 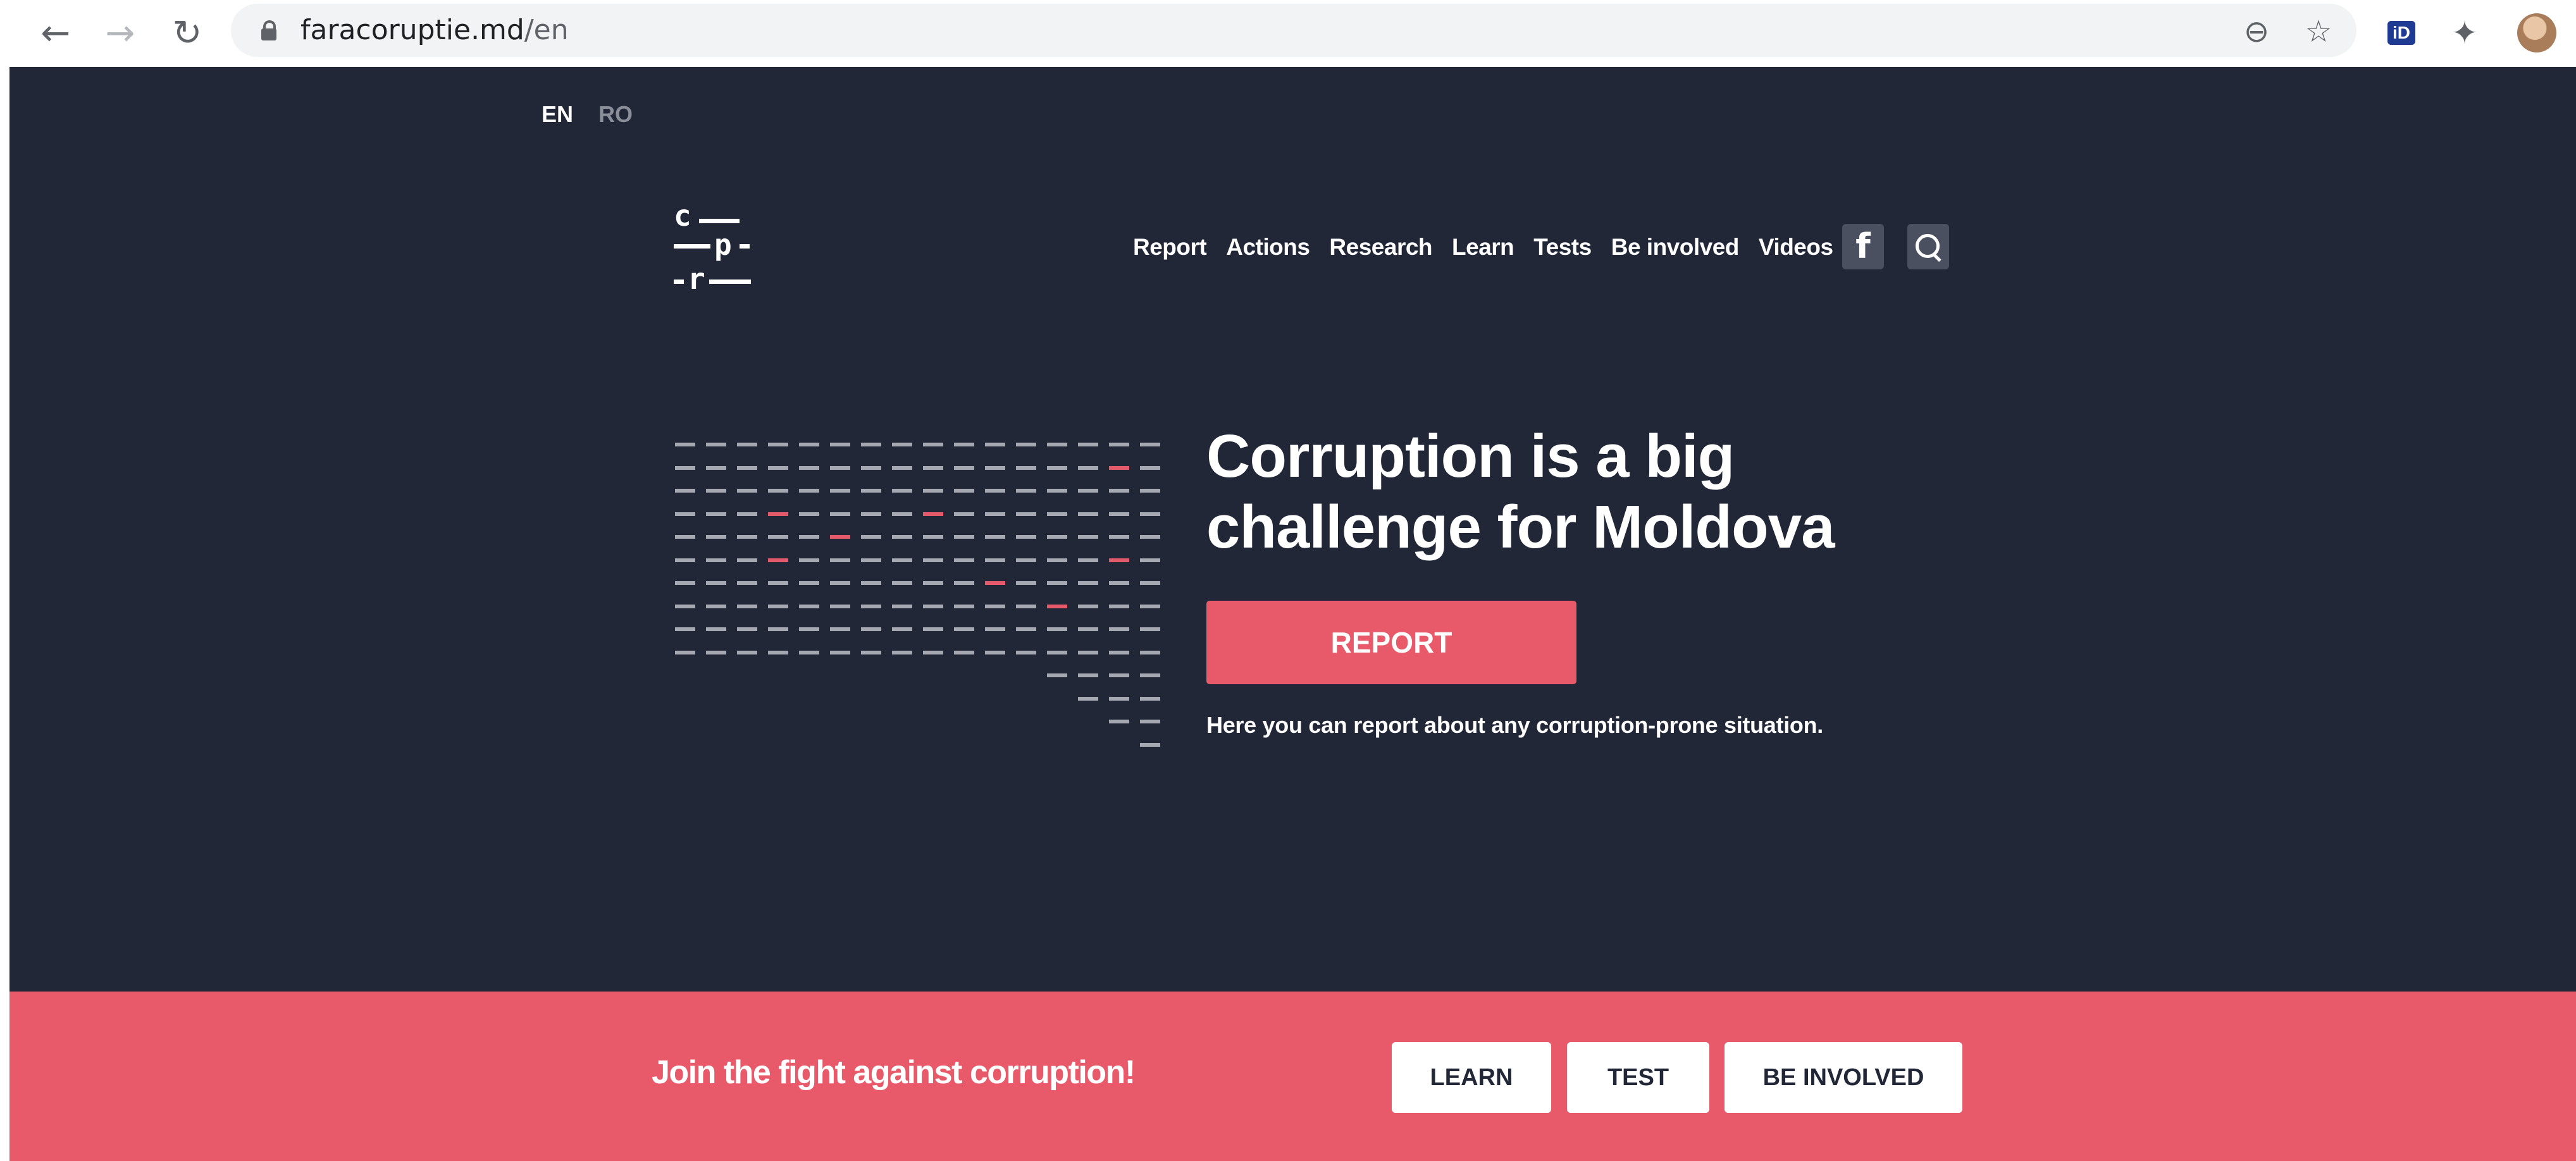 I want to click on search-button, so click(x=1928, y=246).